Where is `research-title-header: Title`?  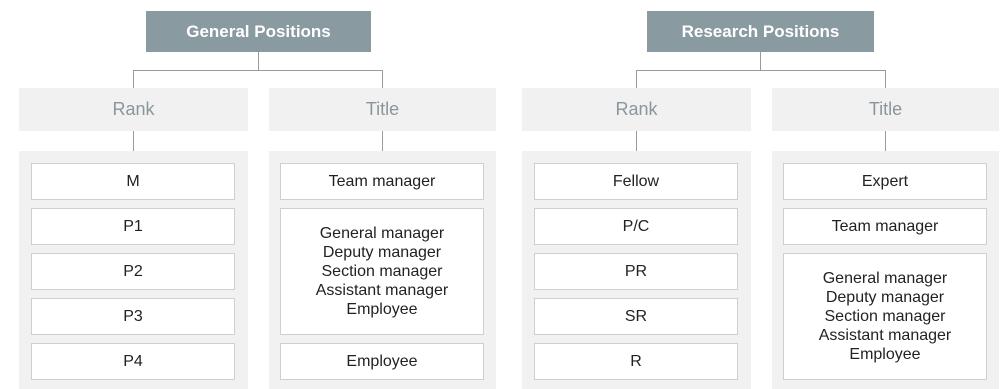 research-title-header: Title is located at coordinates (885, 109).